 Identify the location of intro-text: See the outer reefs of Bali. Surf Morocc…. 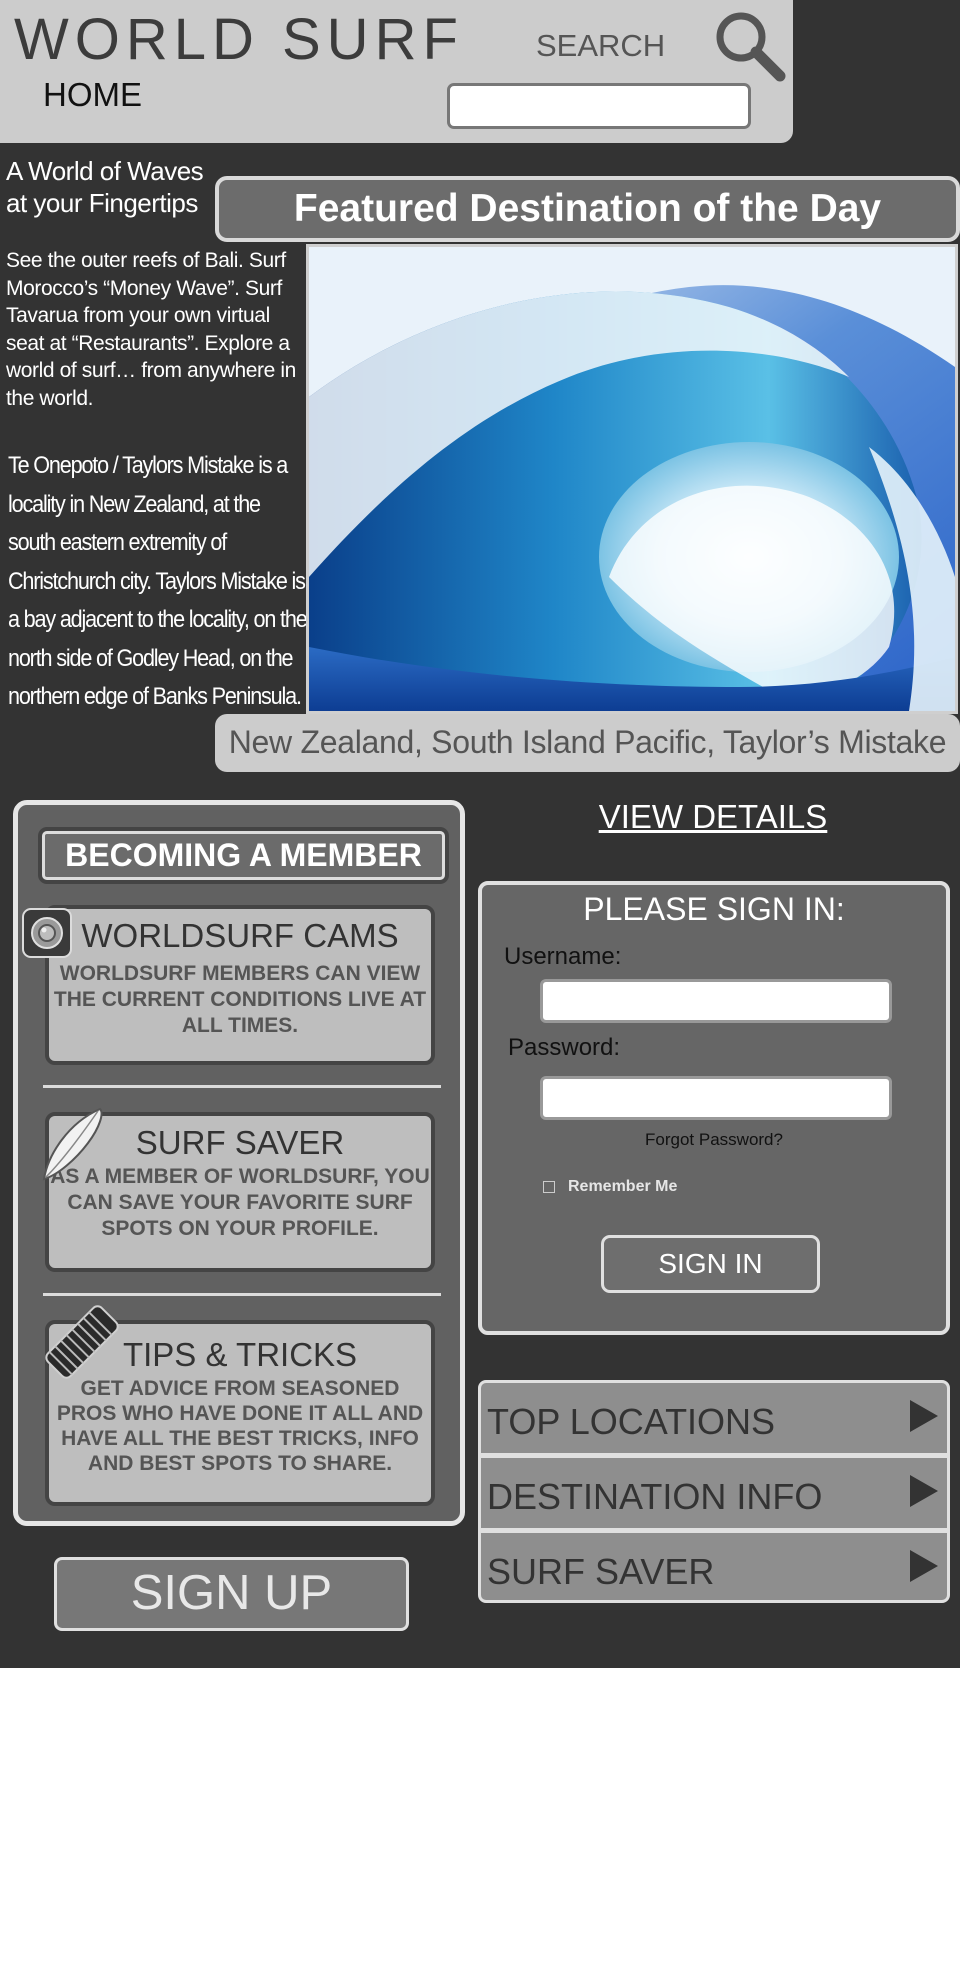
(151, 329).